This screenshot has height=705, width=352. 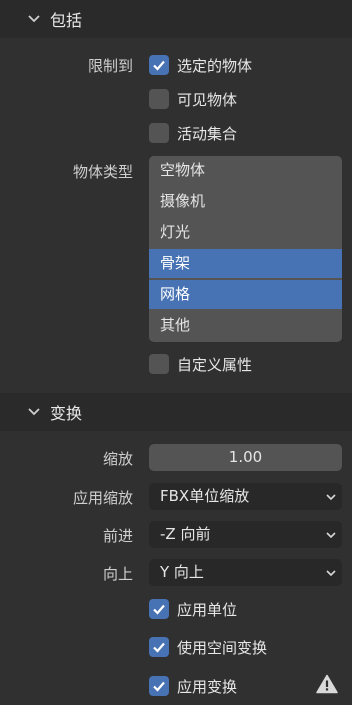 I want to click on apply-scaling-dropdown: FBX单位缩放, so click(x=245, y=496).